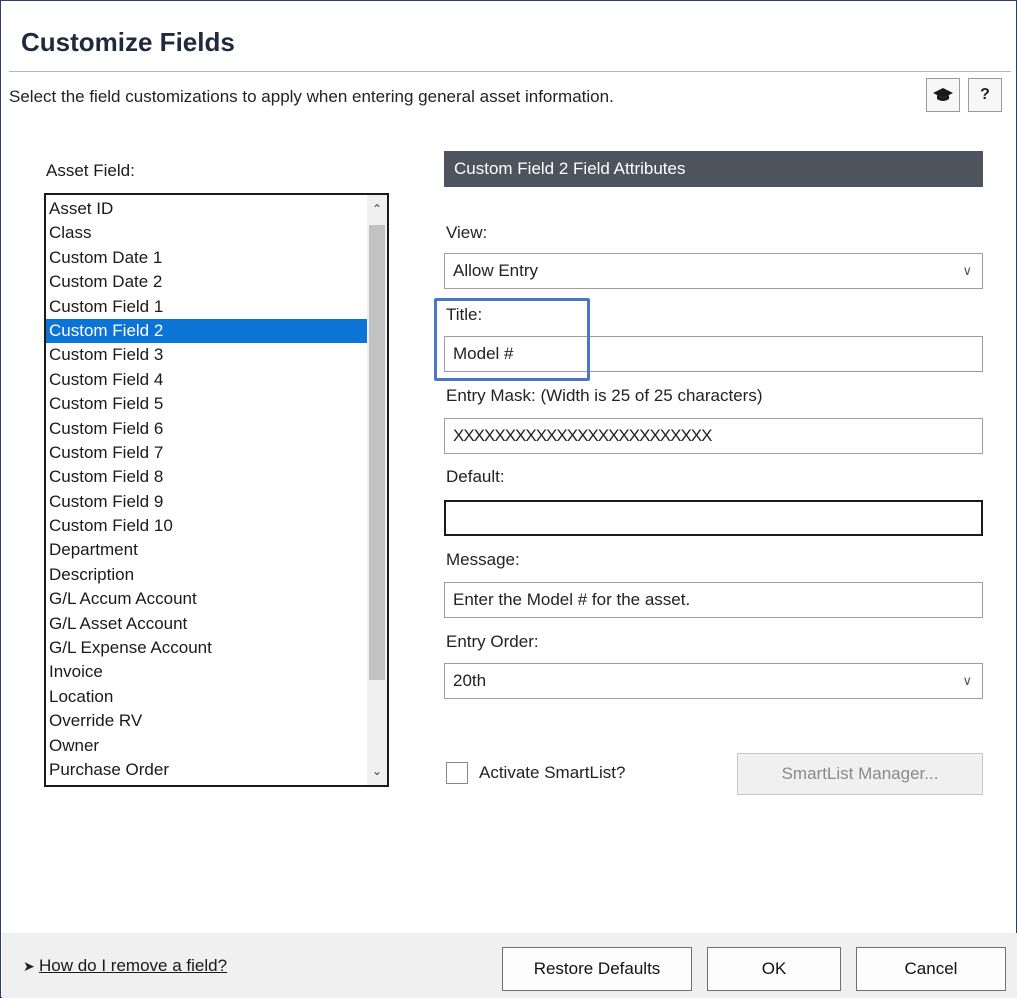 This screenshot has height=998, width=1017. What do you see at coordinates (207, 477) in the screenshot?
I see `list-item: Custom Field 8` at bounding box center [207, 477].